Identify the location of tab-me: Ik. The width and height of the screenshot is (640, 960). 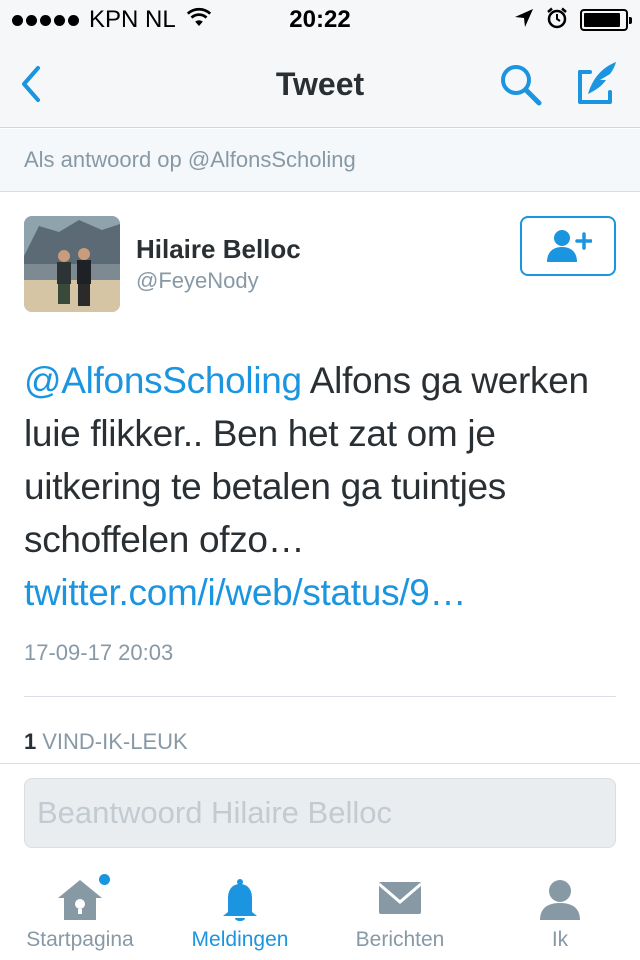
(560, 910).